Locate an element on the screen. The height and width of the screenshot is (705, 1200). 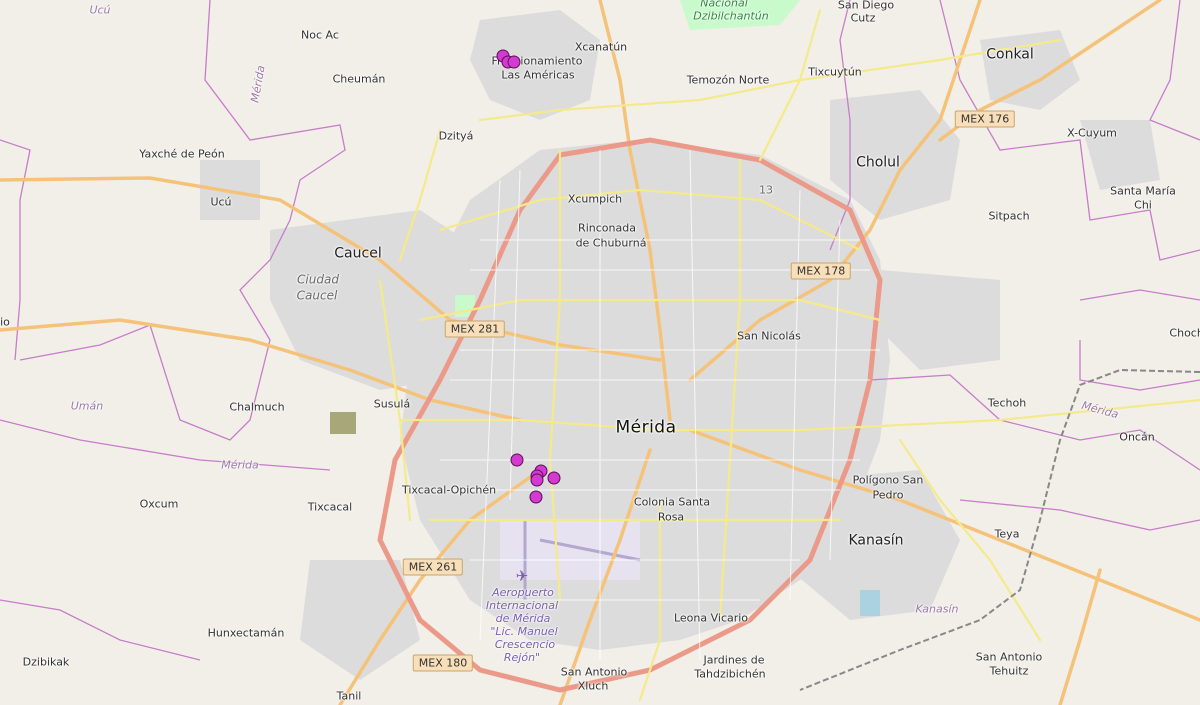
label-san-antonio-tehuitz-1: San Antonio is located at coordinates (1009, 657).